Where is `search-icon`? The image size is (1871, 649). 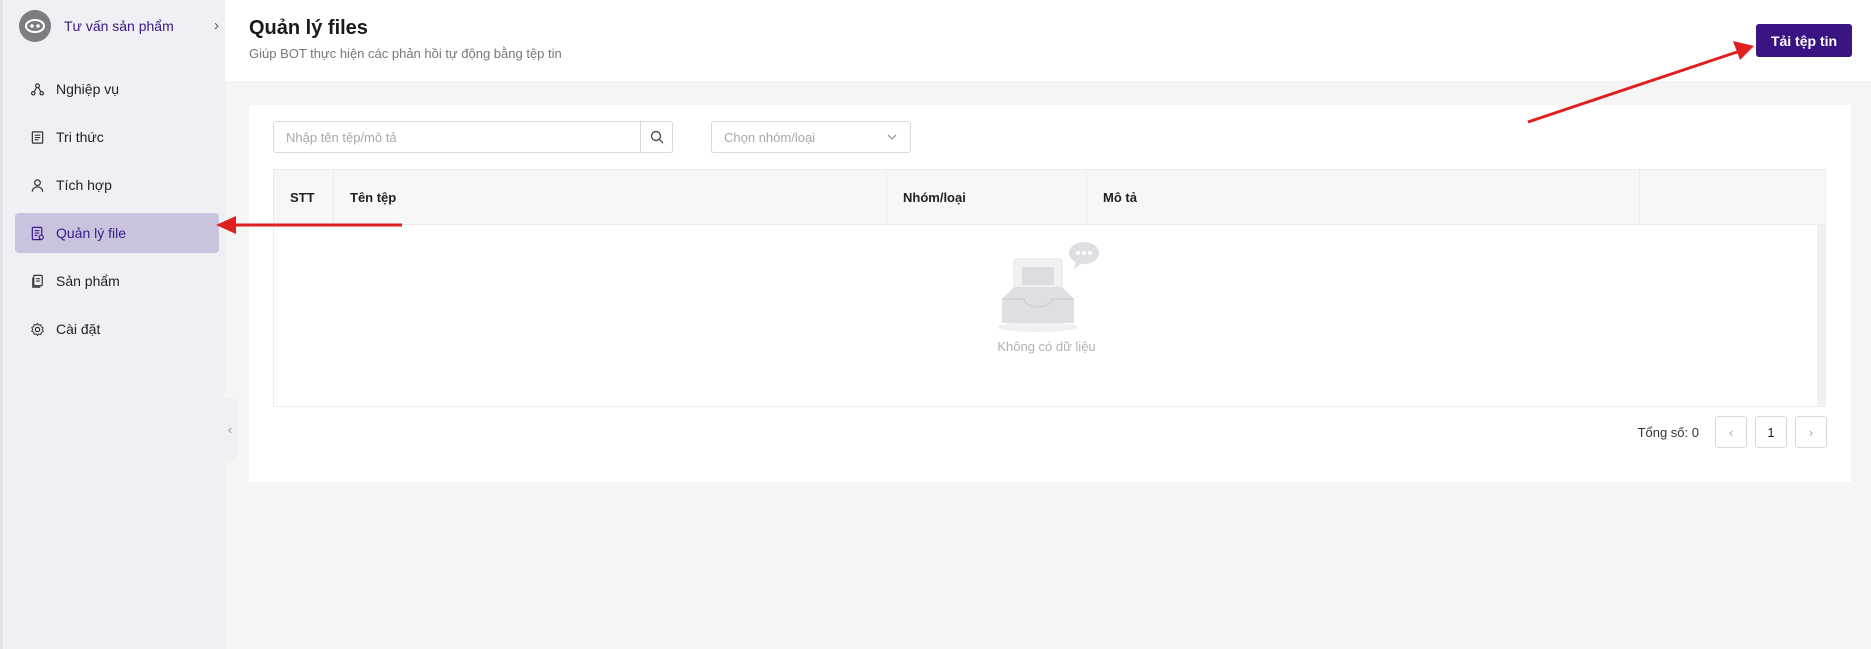
search-icon is located at coordinates (656, 137).